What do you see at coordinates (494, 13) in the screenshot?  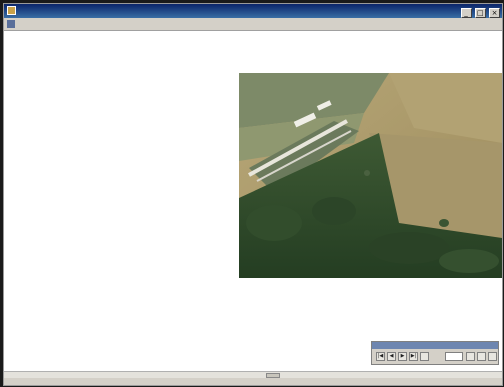 I see `close-button: ×` at bounding box center [494, 13].